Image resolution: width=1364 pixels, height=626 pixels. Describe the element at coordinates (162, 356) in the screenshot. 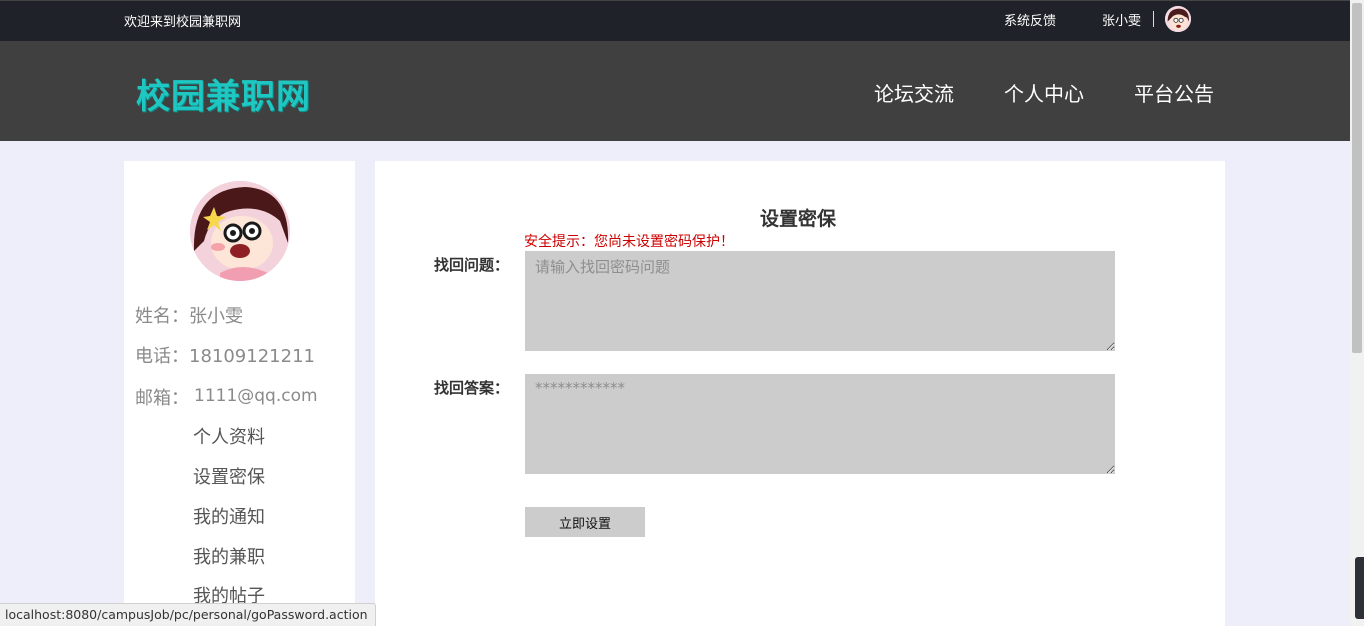

I see `phone-label: 电话：` at that location.